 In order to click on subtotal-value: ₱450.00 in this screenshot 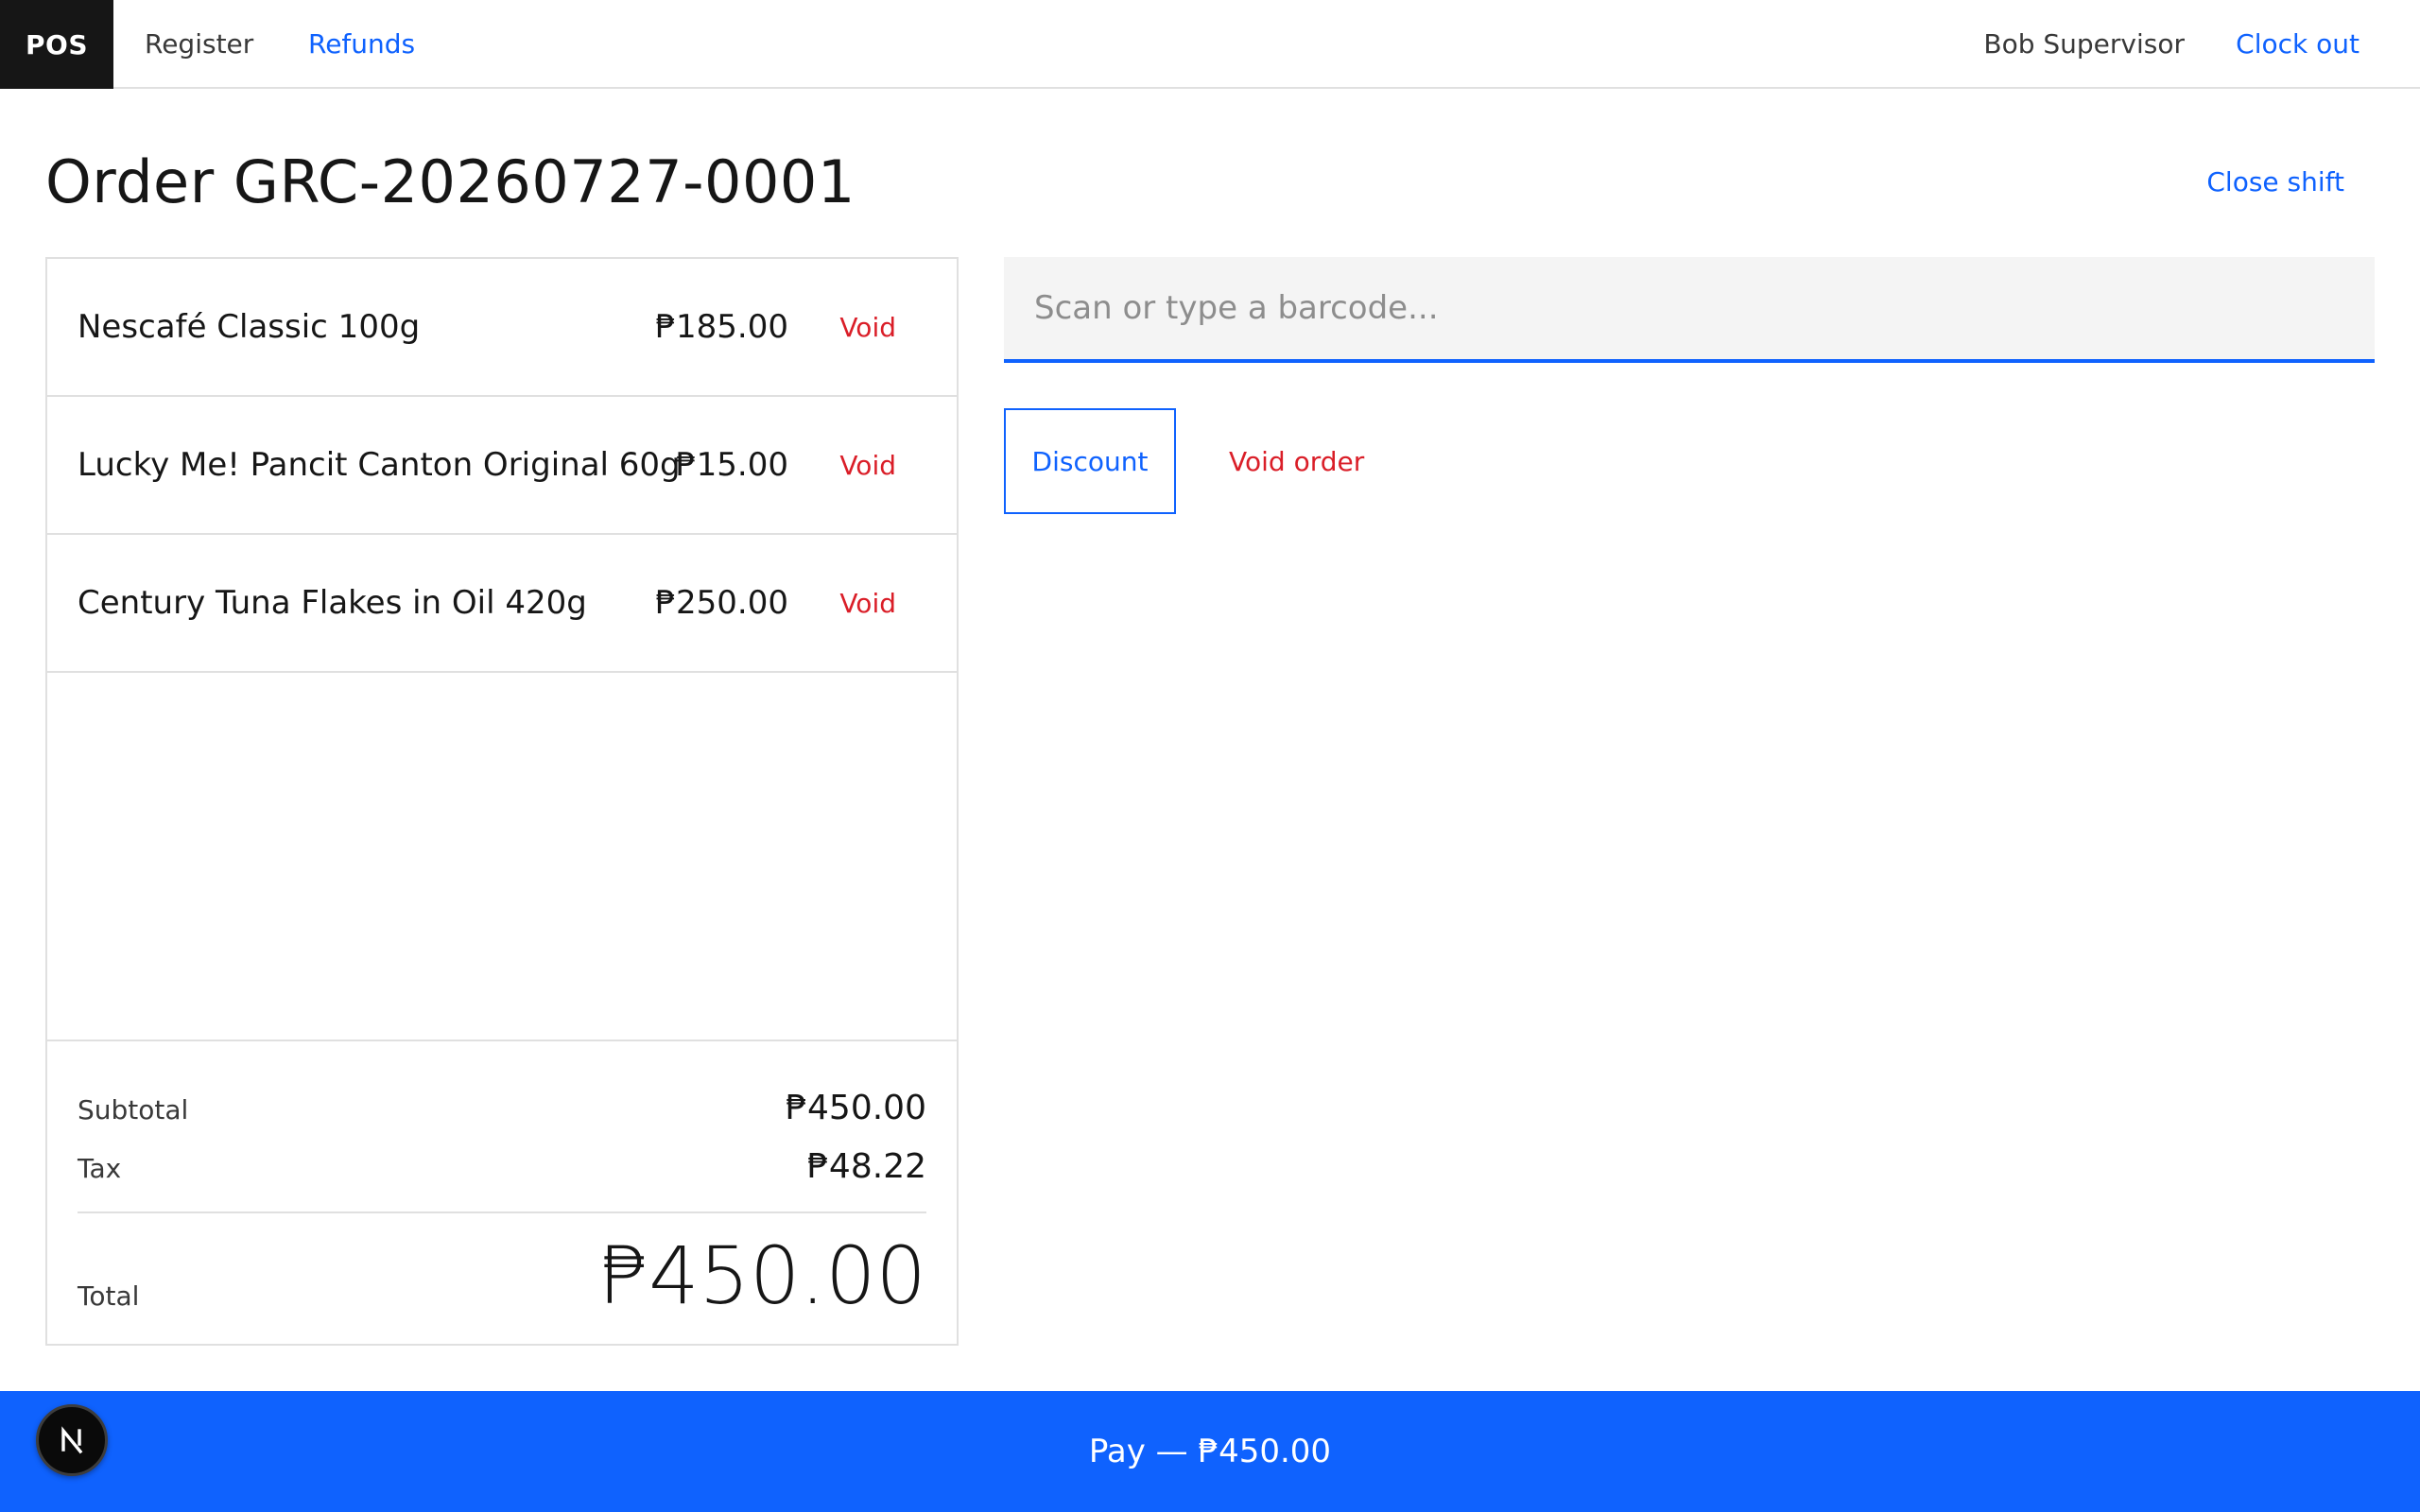, I will do `click(856, 1108)`.